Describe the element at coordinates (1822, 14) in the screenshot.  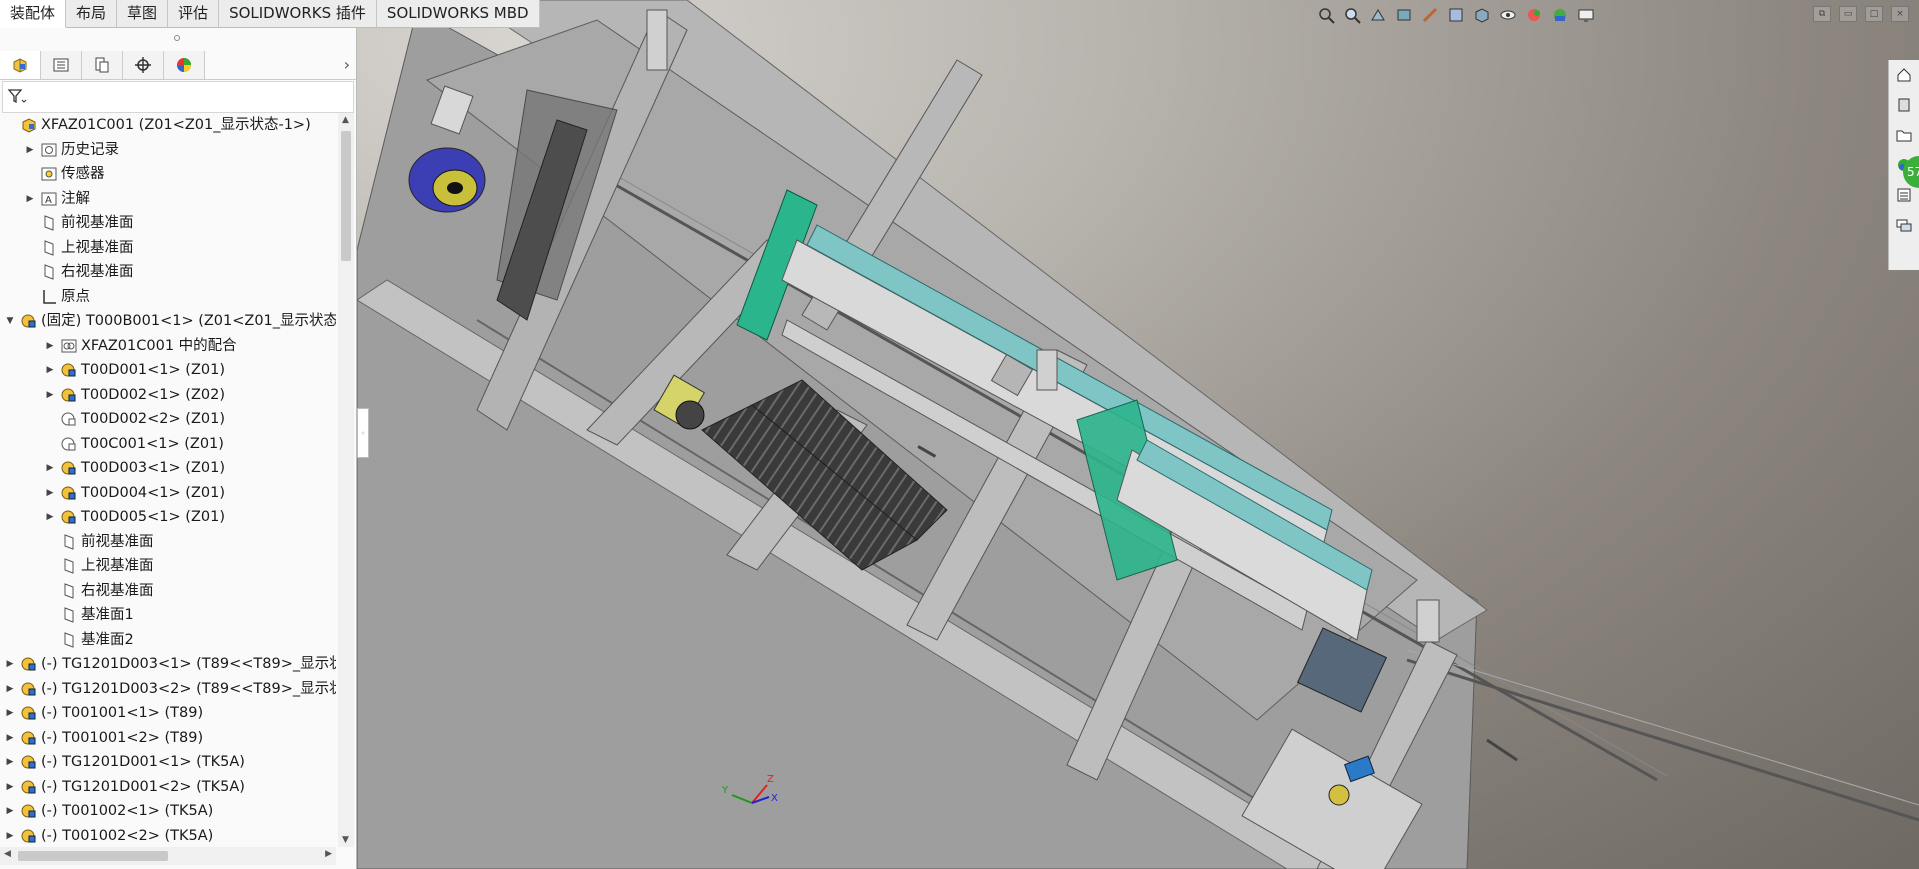
I see `restore-icon: ⧉` at that location.